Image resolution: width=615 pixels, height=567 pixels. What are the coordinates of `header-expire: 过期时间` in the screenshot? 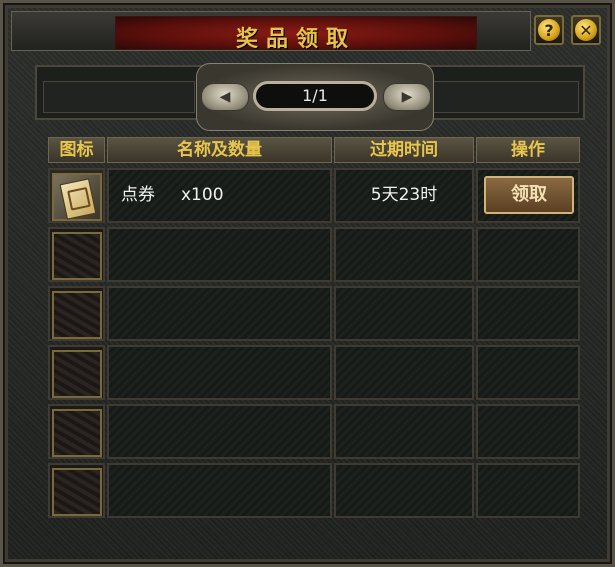 It's located at (404, 150).